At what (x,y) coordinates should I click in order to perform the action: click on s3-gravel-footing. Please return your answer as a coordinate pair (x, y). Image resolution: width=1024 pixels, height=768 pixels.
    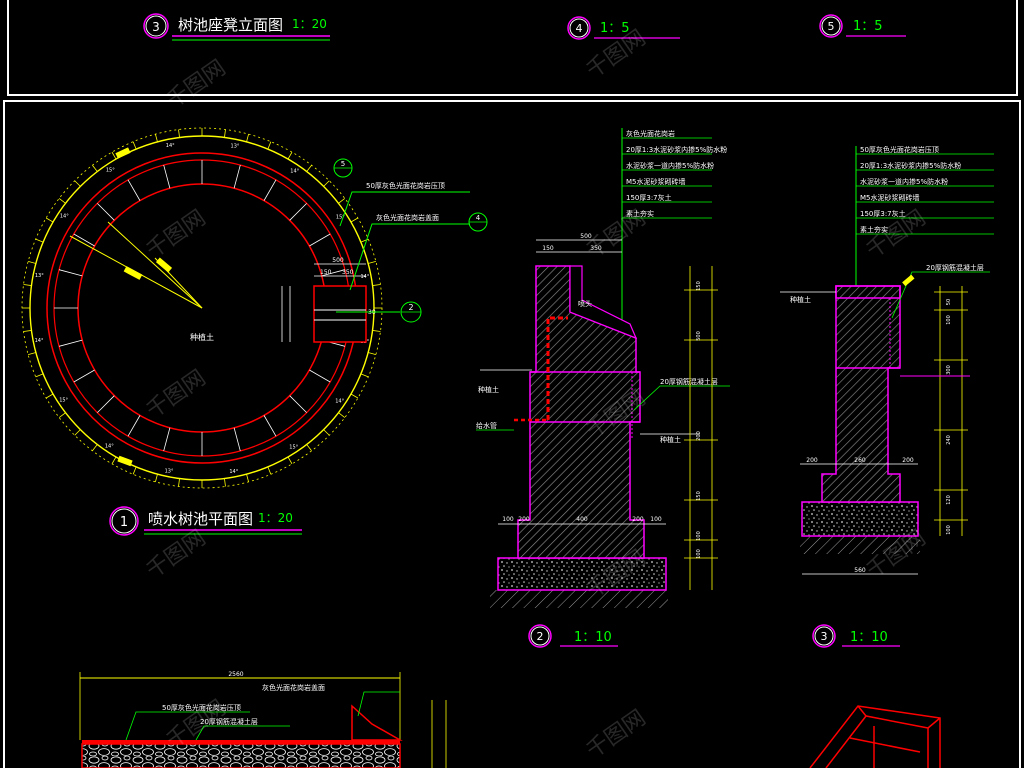
    Looking at the image, I should click on (860, 519).